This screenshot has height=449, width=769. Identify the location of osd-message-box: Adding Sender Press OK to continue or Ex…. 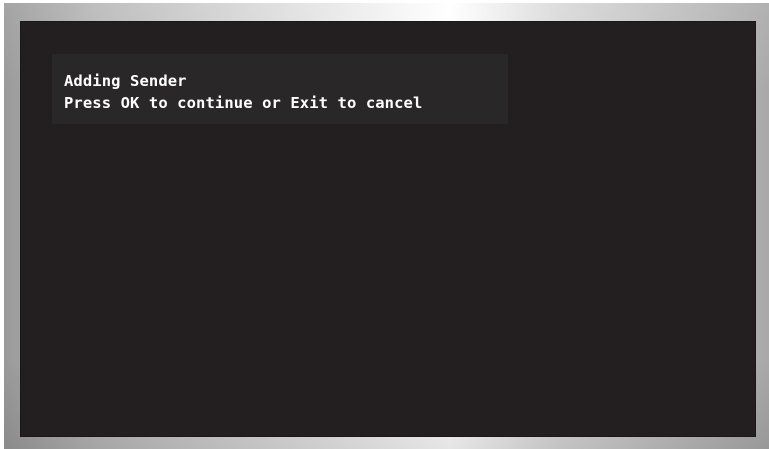
(280, 89).